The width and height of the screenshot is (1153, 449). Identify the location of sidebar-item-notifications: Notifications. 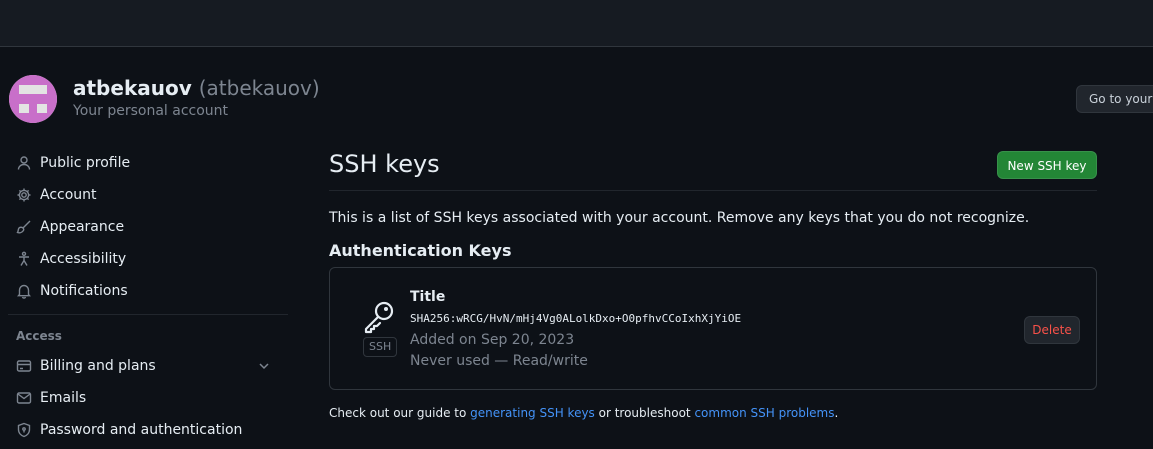
(145, 291).